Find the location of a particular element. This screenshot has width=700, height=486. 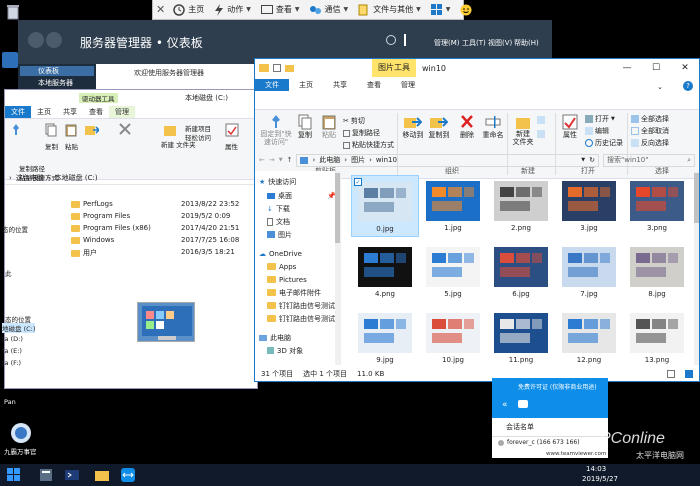

file-thumbnail: 0.jpg ✓ is located at coordinates (385, 206).